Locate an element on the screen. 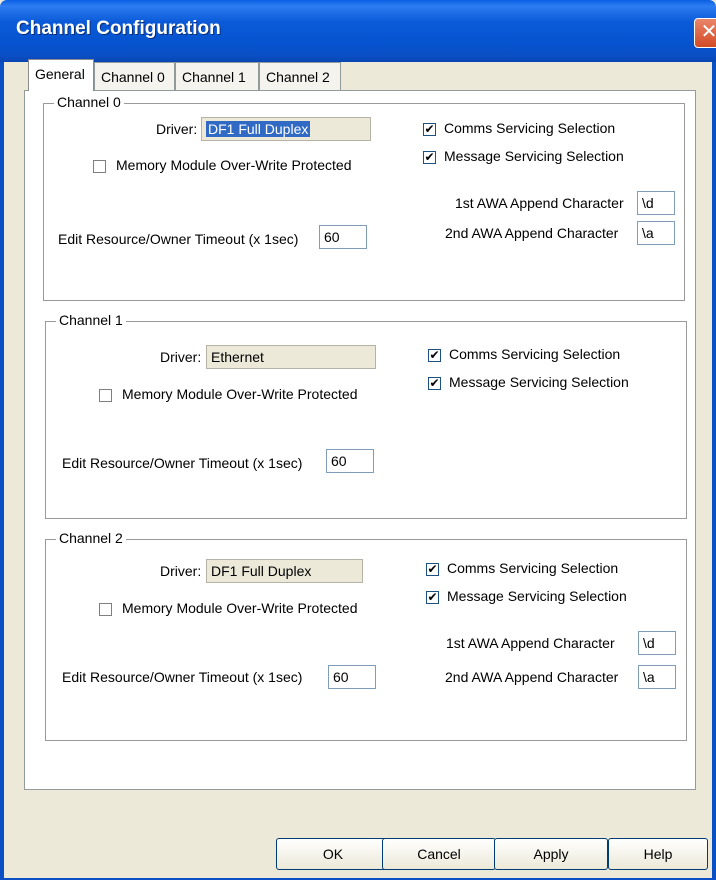 The width and height of the screenshot is (716, 880). cancel-button: Cancel is located at coordinates (439, 854).